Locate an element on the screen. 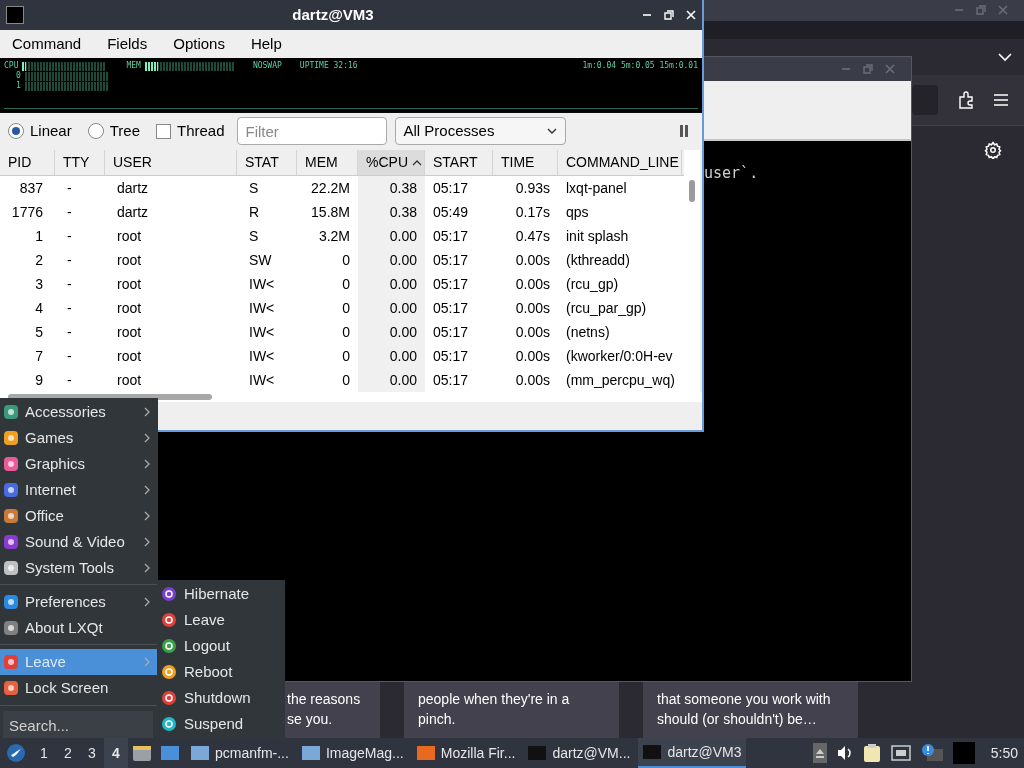  app-icon is located at coordinates (15, 15).